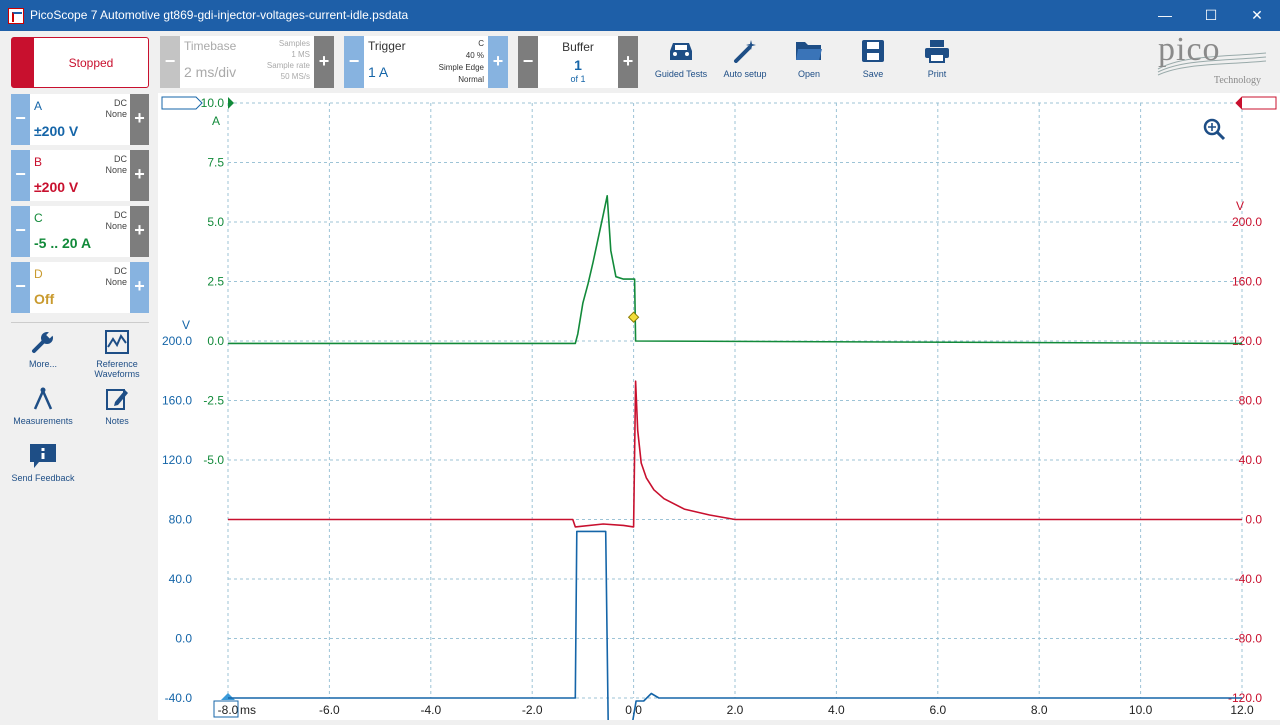  I want to click on run-stop-indicator, so click(23, 62).